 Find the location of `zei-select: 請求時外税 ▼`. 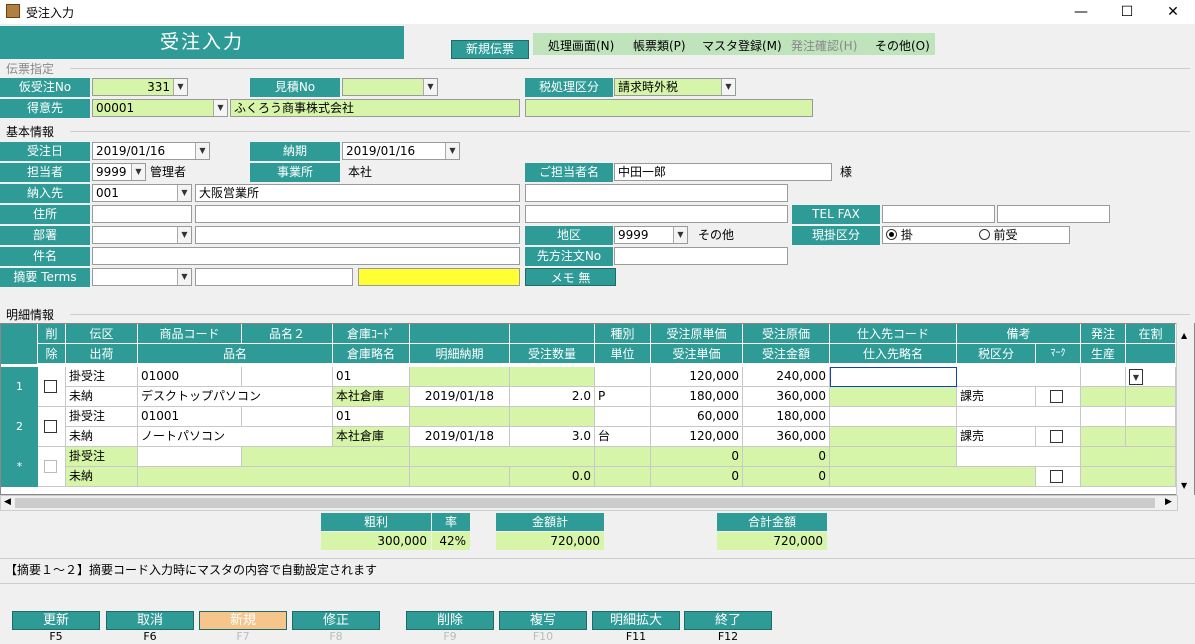

zei-select: 請求時外税 ▼ is located at coordinates (675, 87).